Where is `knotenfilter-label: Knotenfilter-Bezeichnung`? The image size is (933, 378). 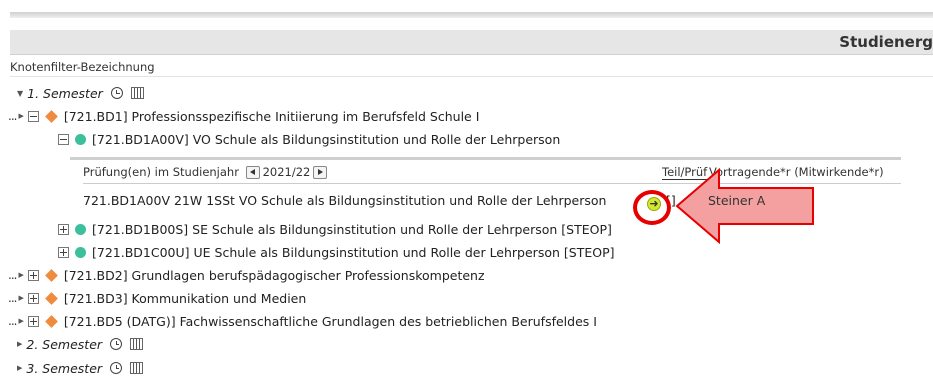 knotenfilter-label: Knotenfilter-Bezeichnung is located at coordinates (82, 67).